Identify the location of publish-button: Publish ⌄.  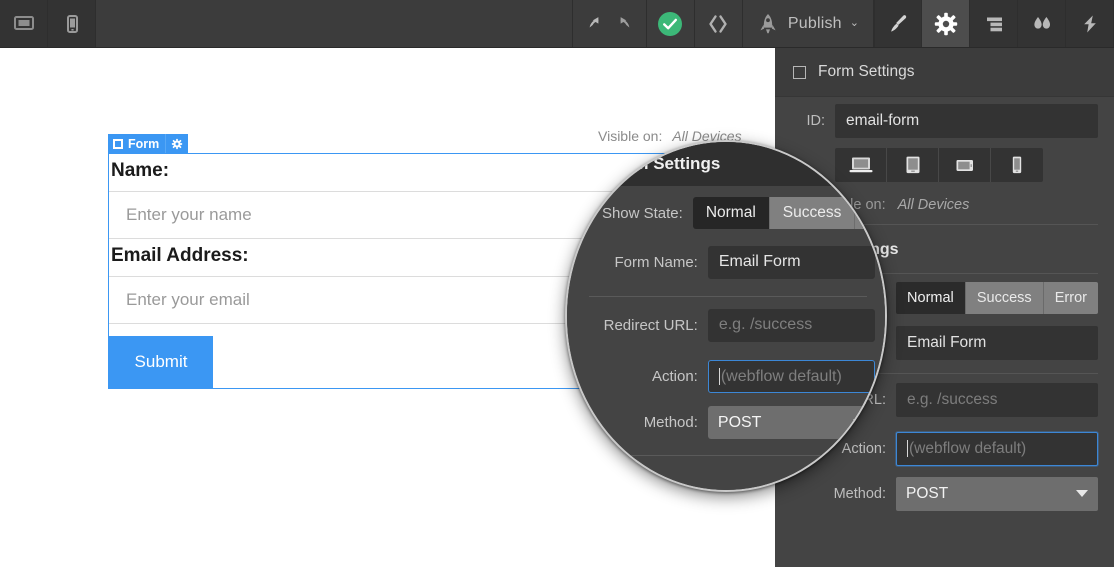
(808, 23).